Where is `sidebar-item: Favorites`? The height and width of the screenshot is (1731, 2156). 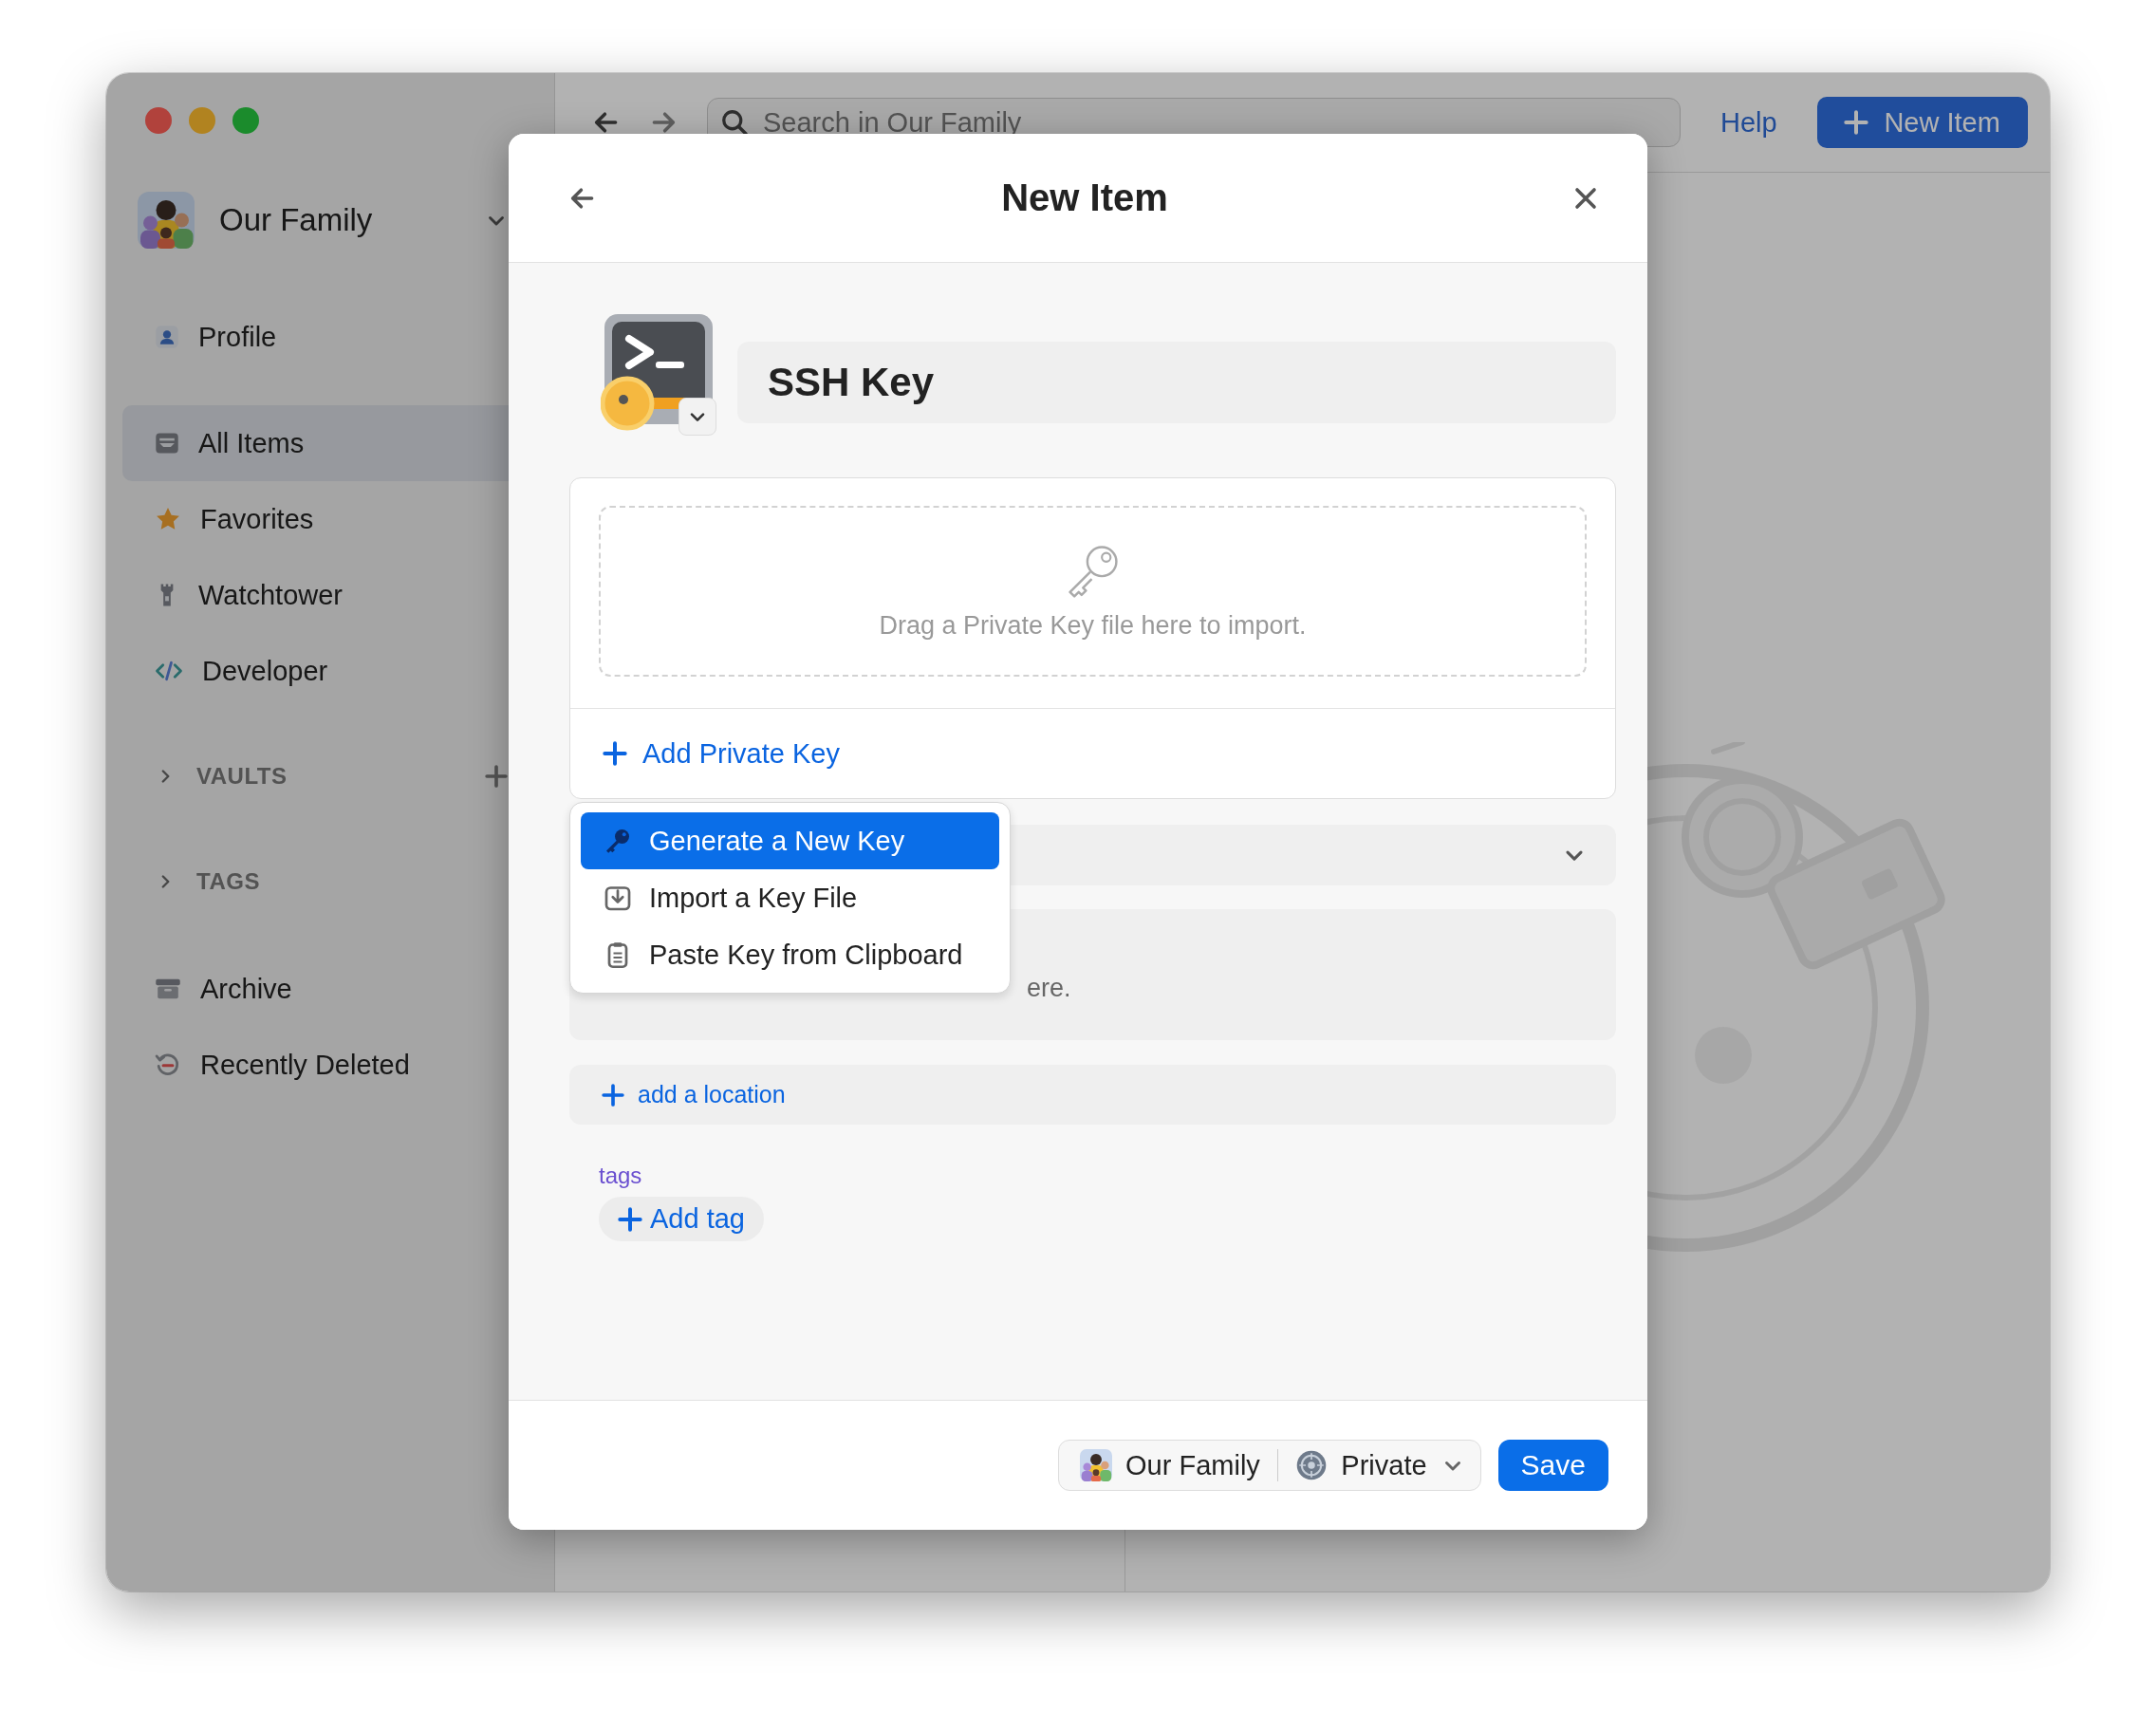 sidebar-item: Favorites is located at coordinates (330, 519).